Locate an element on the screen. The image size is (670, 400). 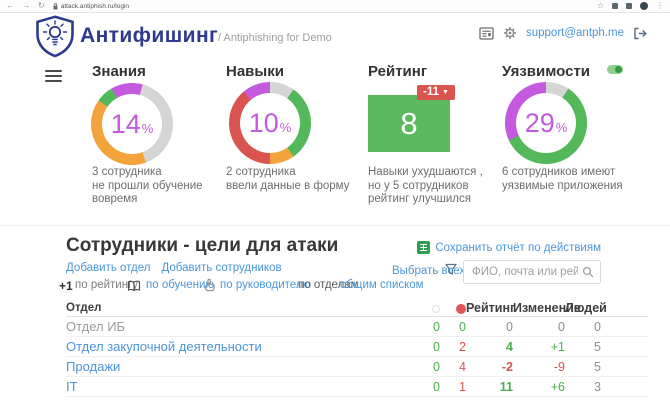
save-report-link: Сохранить отчёт по действиям is located at coordinates (509, 247).